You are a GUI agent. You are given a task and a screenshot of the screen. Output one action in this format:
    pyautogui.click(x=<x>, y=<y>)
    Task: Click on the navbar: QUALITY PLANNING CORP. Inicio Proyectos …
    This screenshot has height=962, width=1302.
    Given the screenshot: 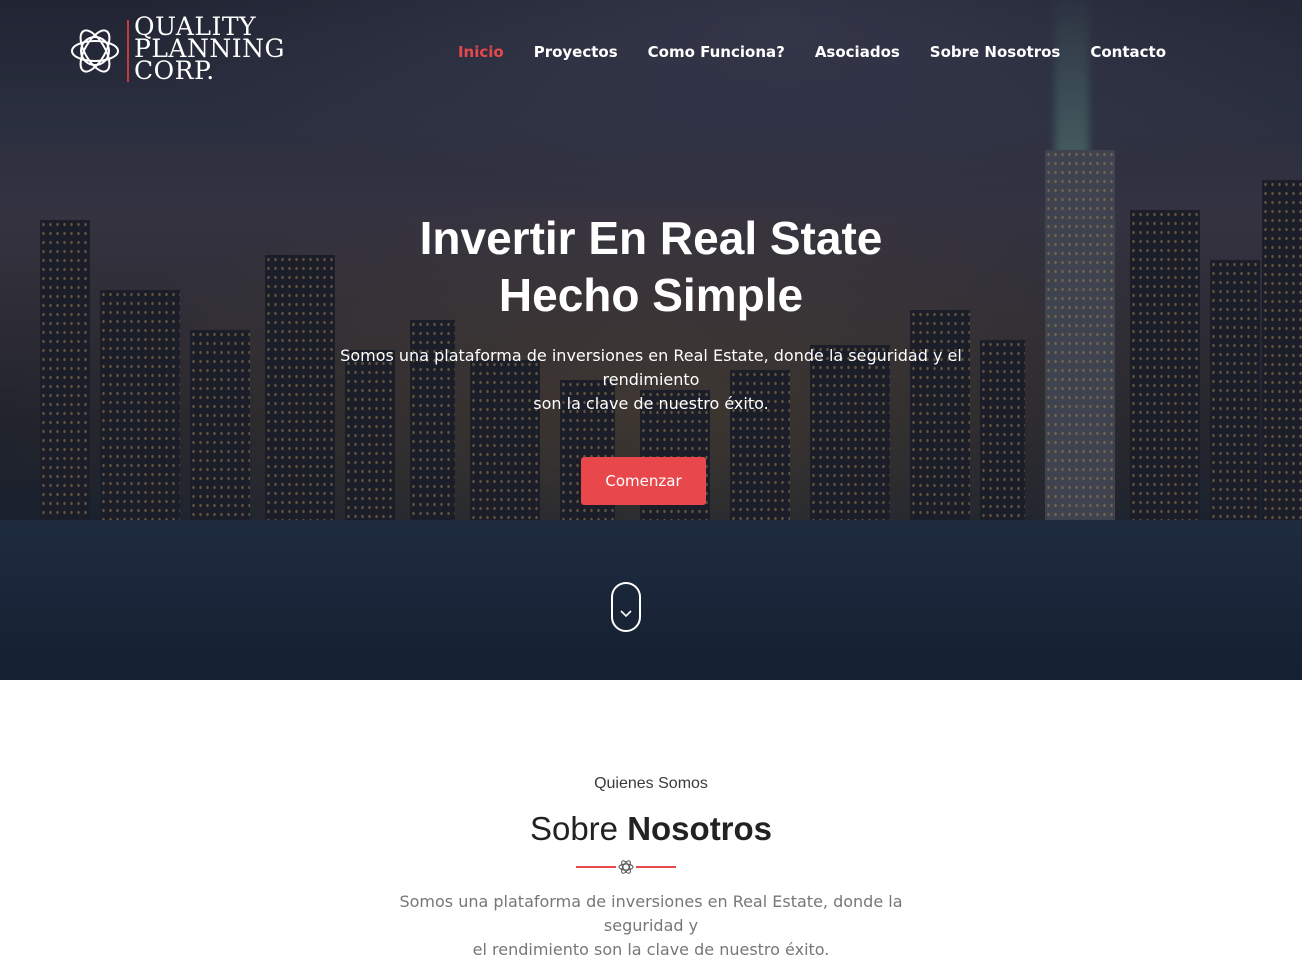 What is the action you would take?
    pyautogui.click(x=651, y=50)
    